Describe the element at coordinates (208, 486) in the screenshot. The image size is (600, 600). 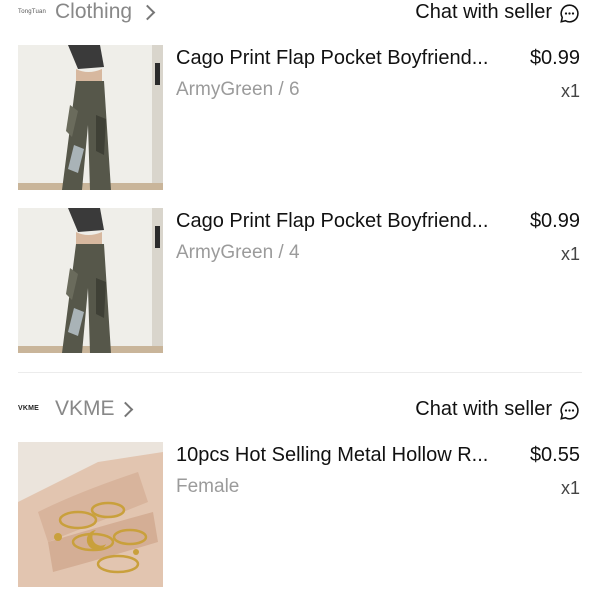
I see `product-variant: Female` at that location.